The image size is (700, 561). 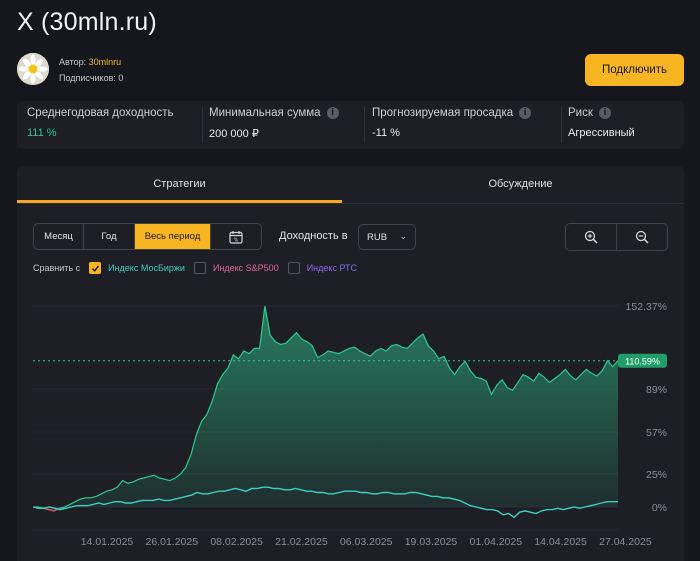 What do you see at coordinates (265, 113) in the screenshot?
I see `stat-label: Минимальная сумма` at bounding box center [265, 113].